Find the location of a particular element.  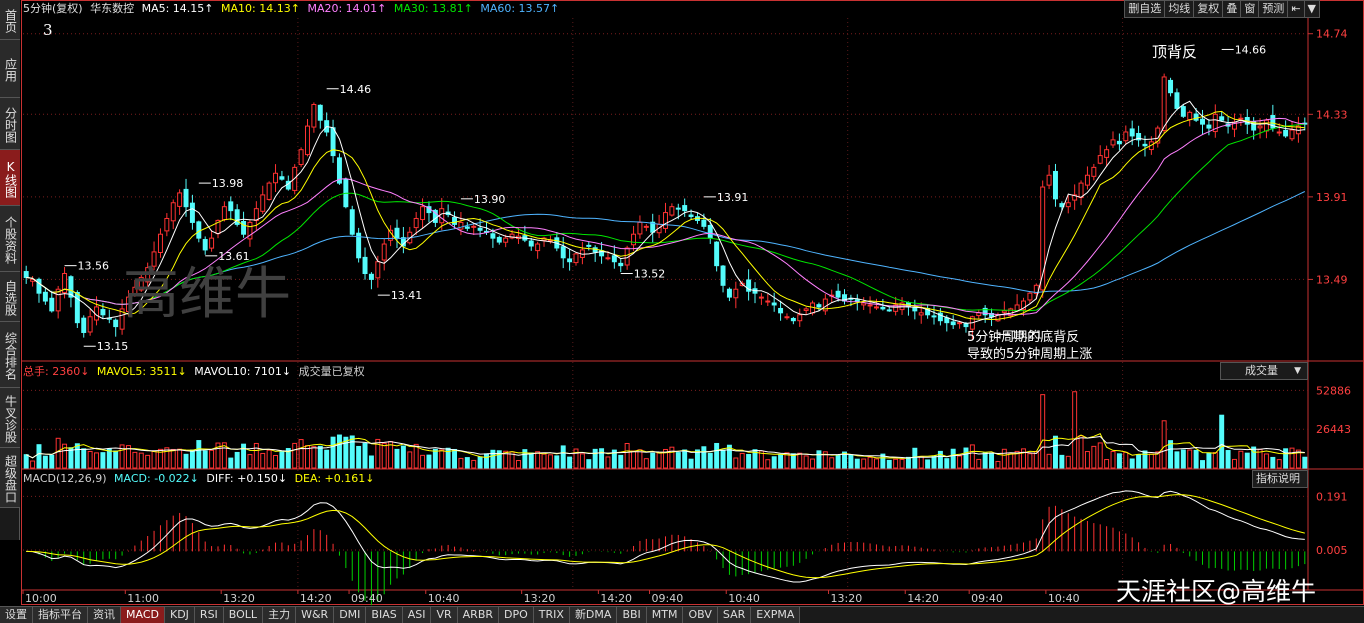

nav-item-5: 自选股 is located at coordinates (10, 297).